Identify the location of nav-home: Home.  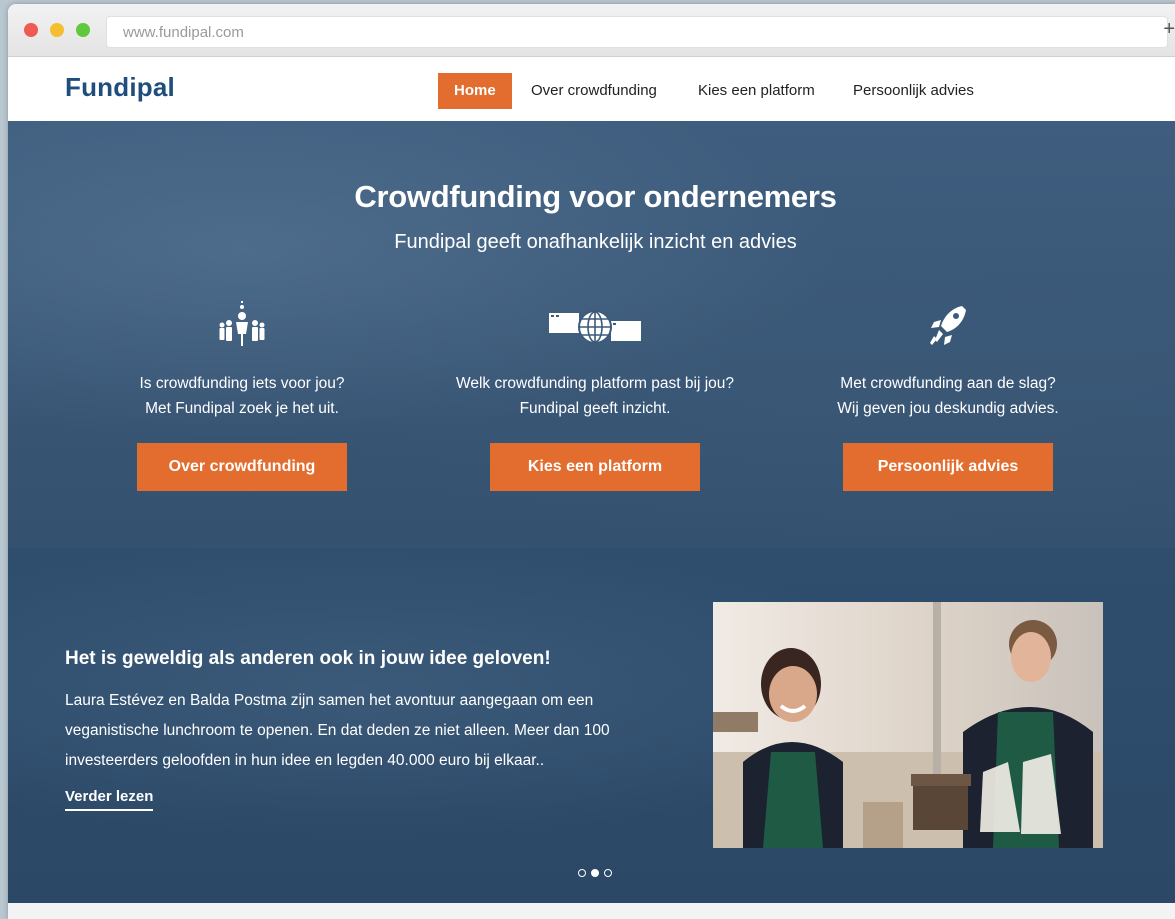
(475, 91).